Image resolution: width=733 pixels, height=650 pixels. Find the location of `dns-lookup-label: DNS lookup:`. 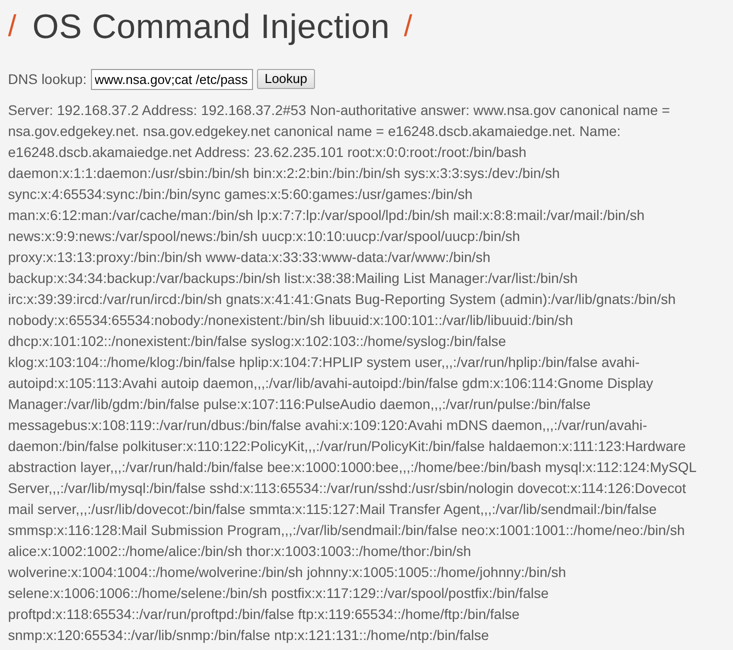

dns-lookup-label: DNS lookup: is located at coordinates (47, 79).